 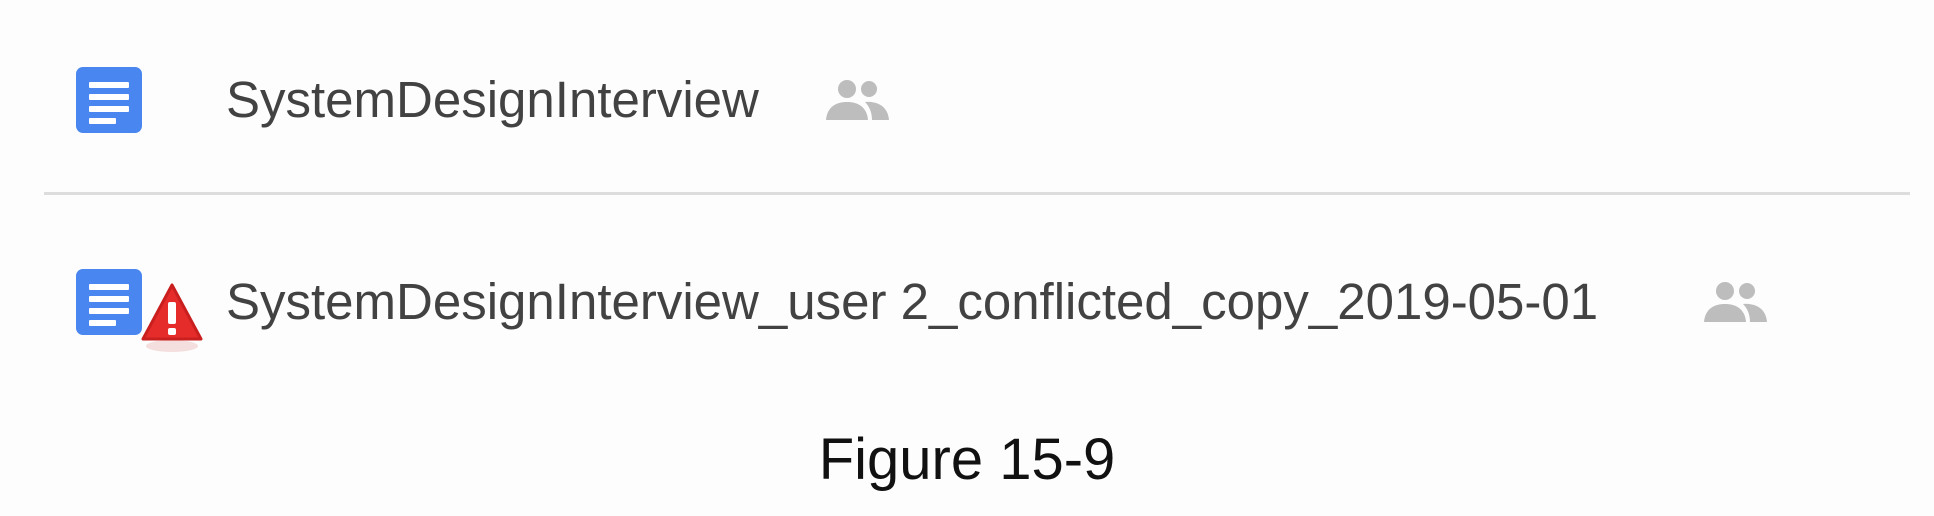 What do you see at coordinates (172, 312) in the screenshot?
I see `warning-icon` at bounding box center [172, 312].